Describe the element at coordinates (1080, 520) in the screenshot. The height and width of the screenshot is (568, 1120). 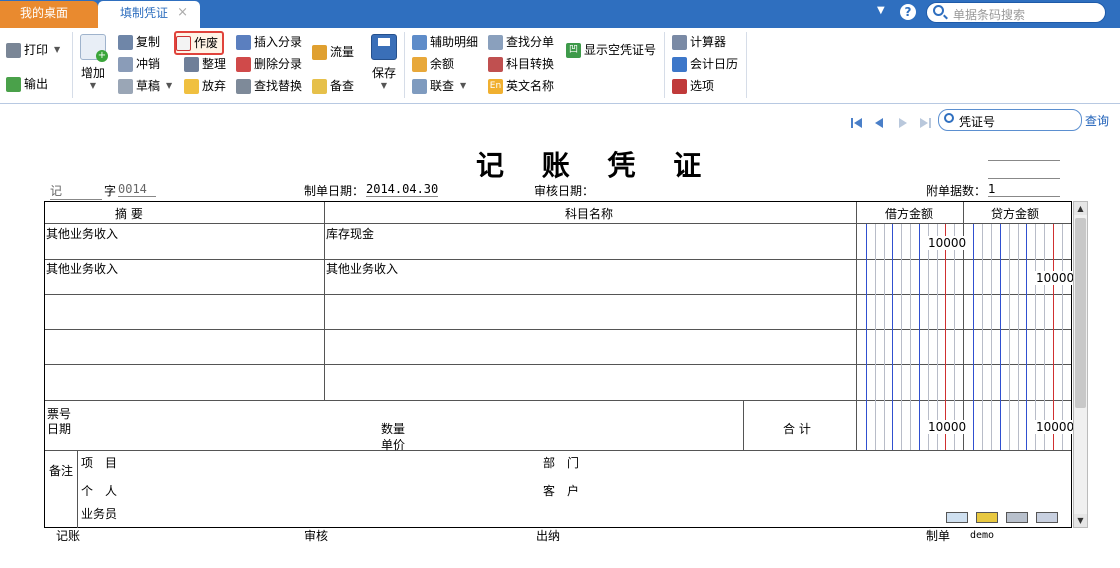
I see `scroll-down-icon: ▼` at that location.